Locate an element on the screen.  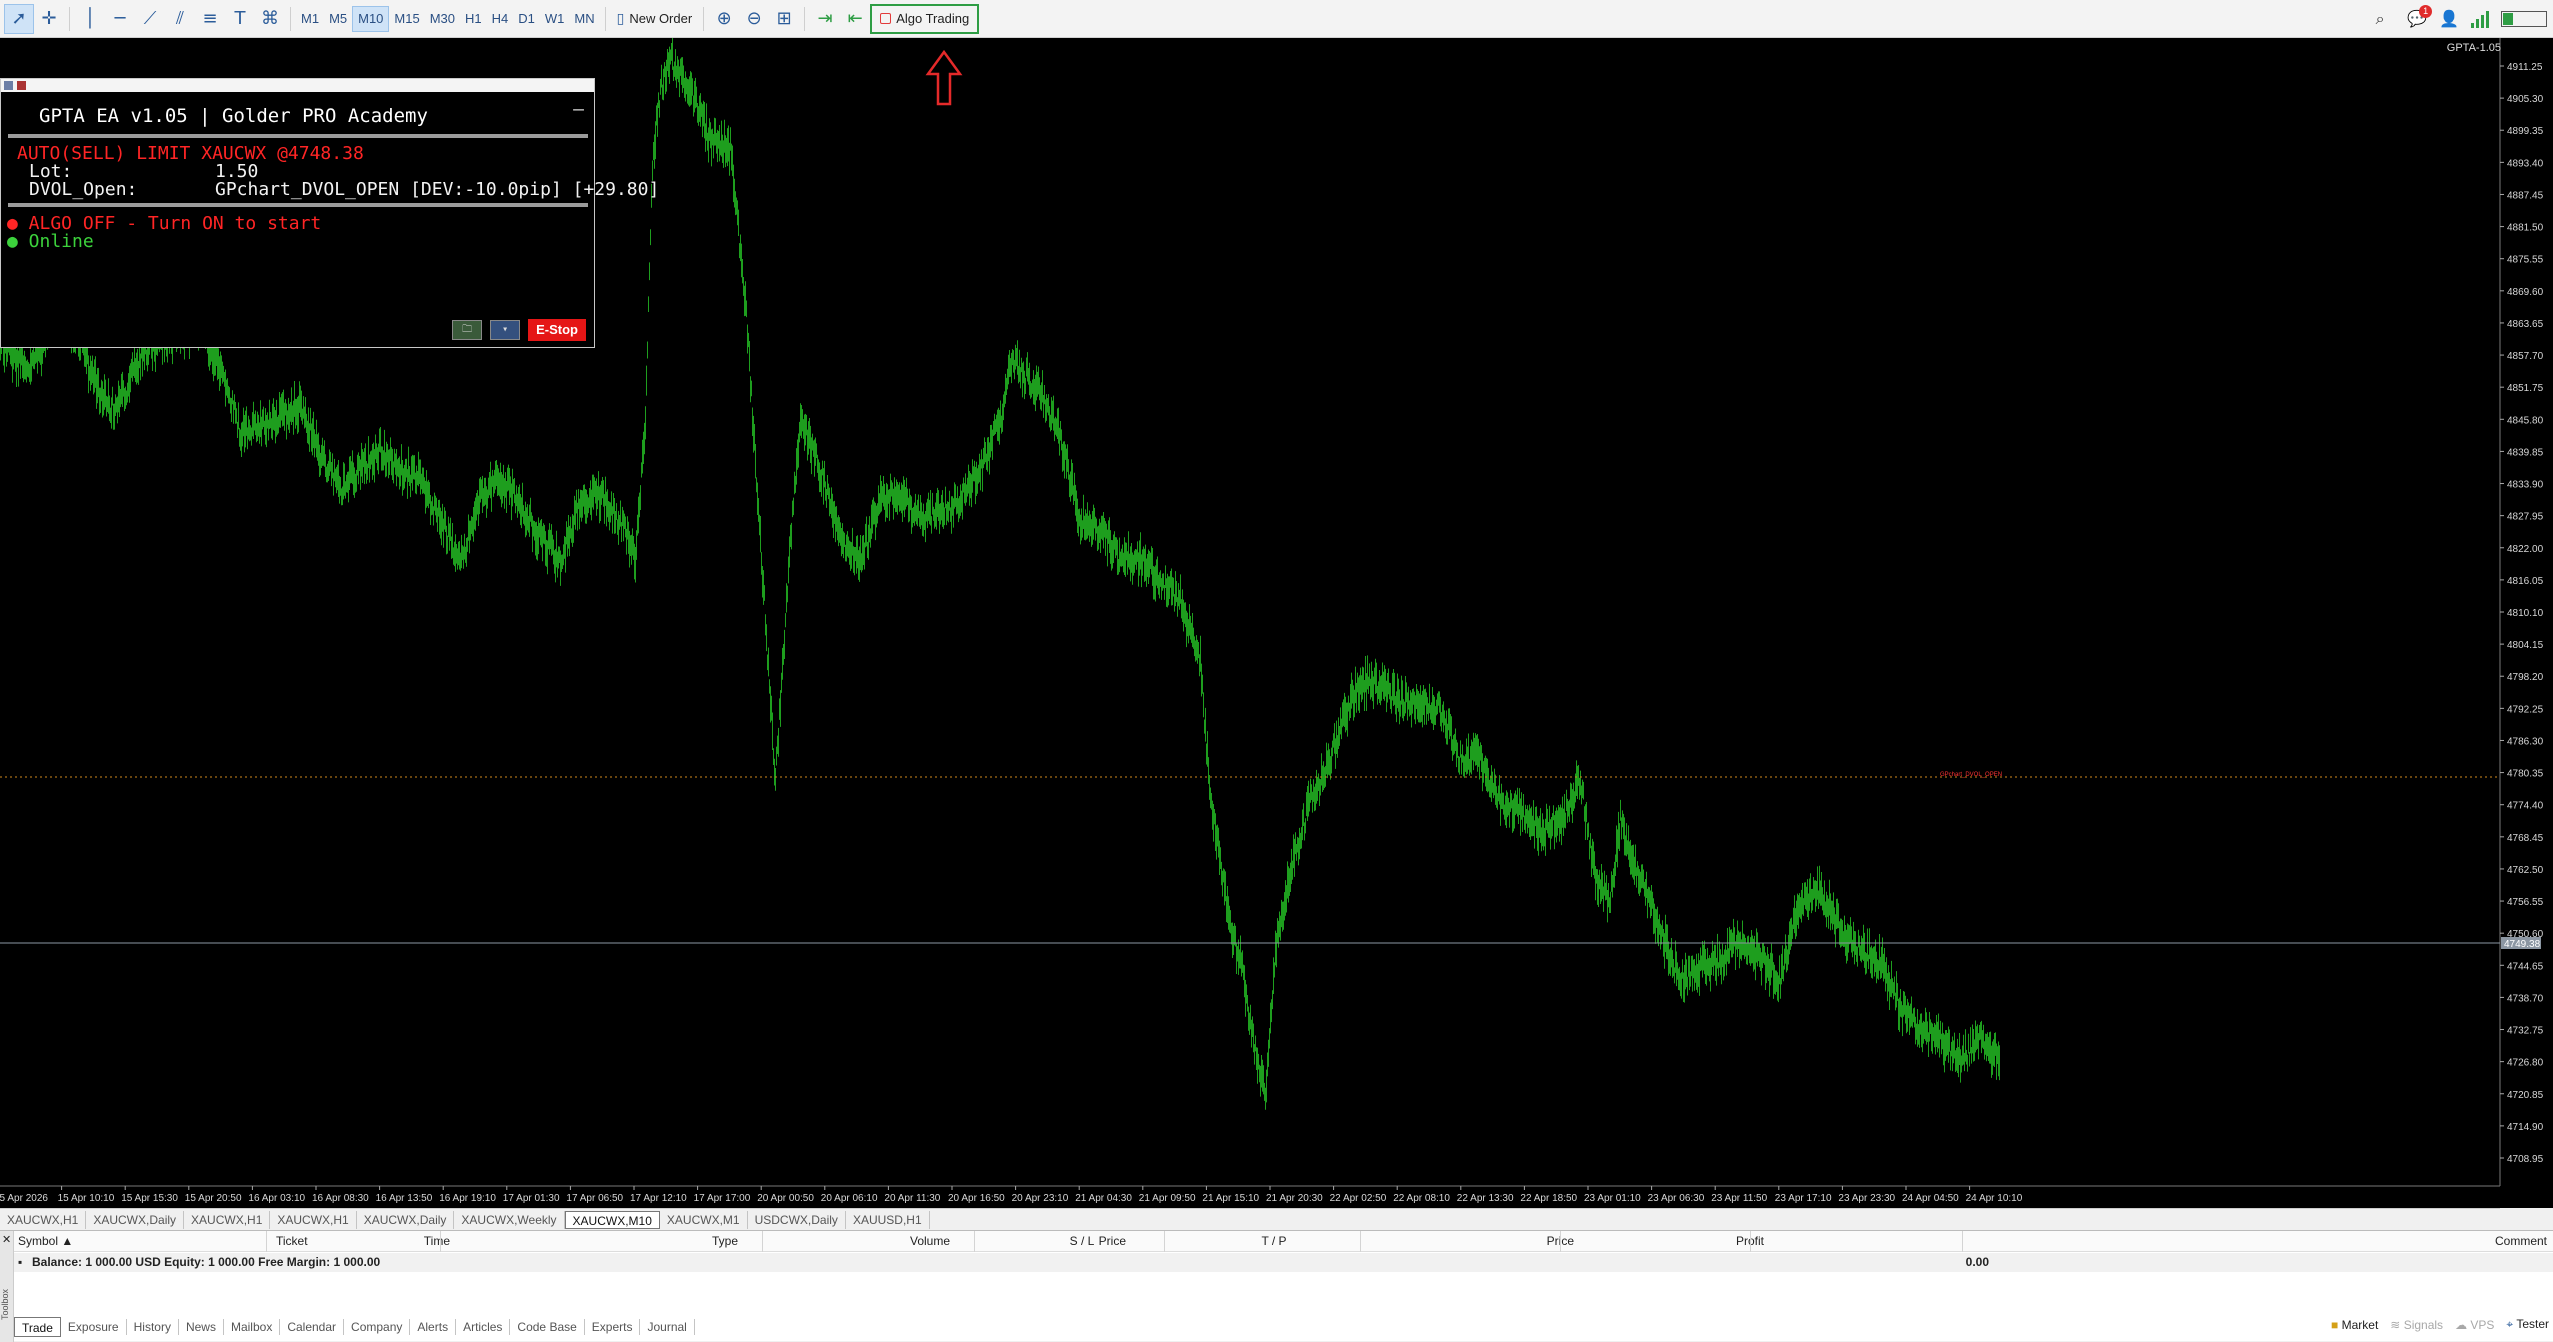
shapes-icon: ⌘ is located at coordinates (270, 19).